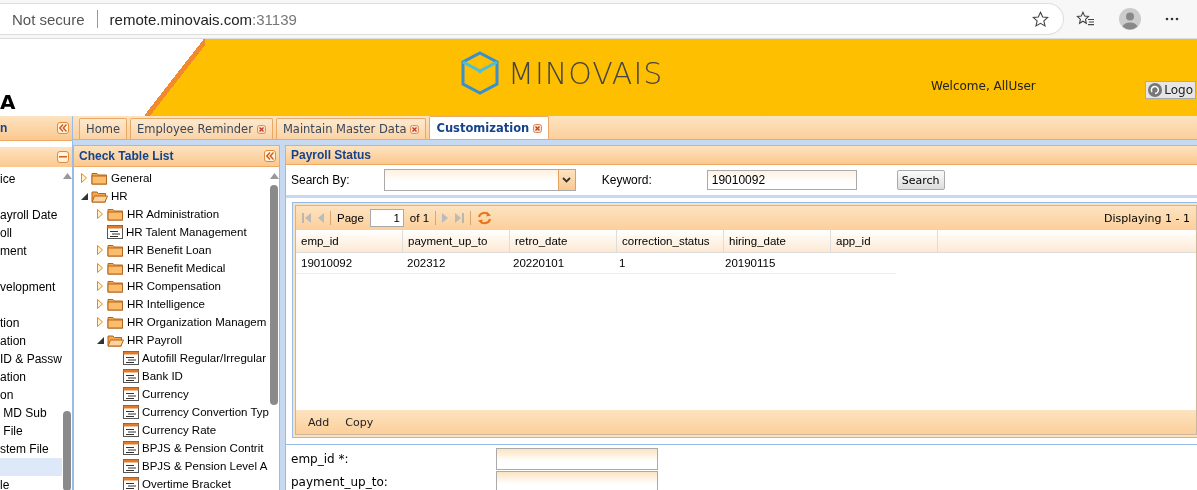 The image size is (1197, 490). What do you see at coordinates (622, 263) in the screenshot?
I see `table-cell-text: 1` at bounding box center [622, 263].